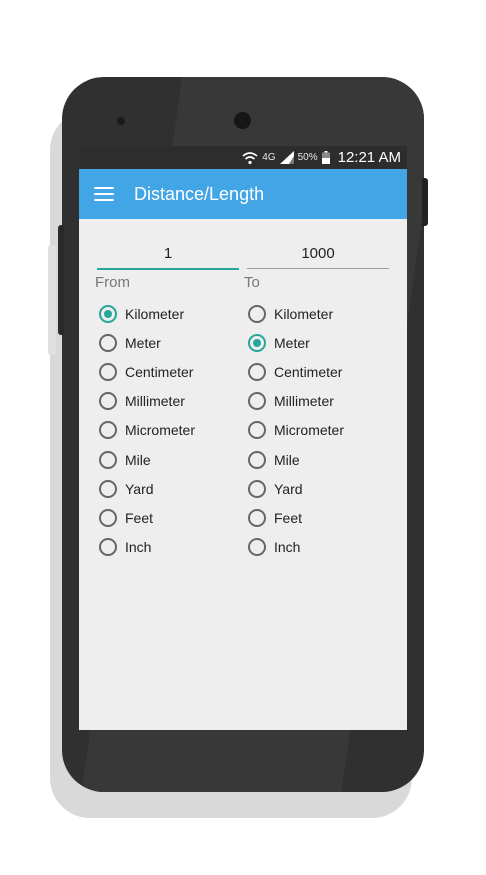 This screenshot has width=486, height=875. I want to click on to-option-meter: Meter, so click(294, 342).